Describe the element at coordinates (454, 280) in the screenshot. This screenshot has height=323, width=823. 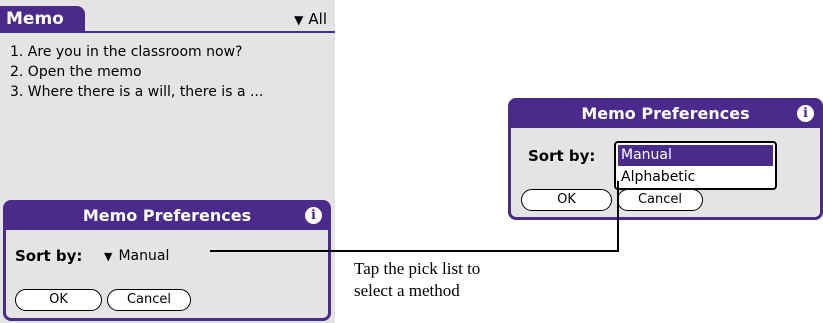
I see `callout-text: Tap the pick list to select a method` at that location.